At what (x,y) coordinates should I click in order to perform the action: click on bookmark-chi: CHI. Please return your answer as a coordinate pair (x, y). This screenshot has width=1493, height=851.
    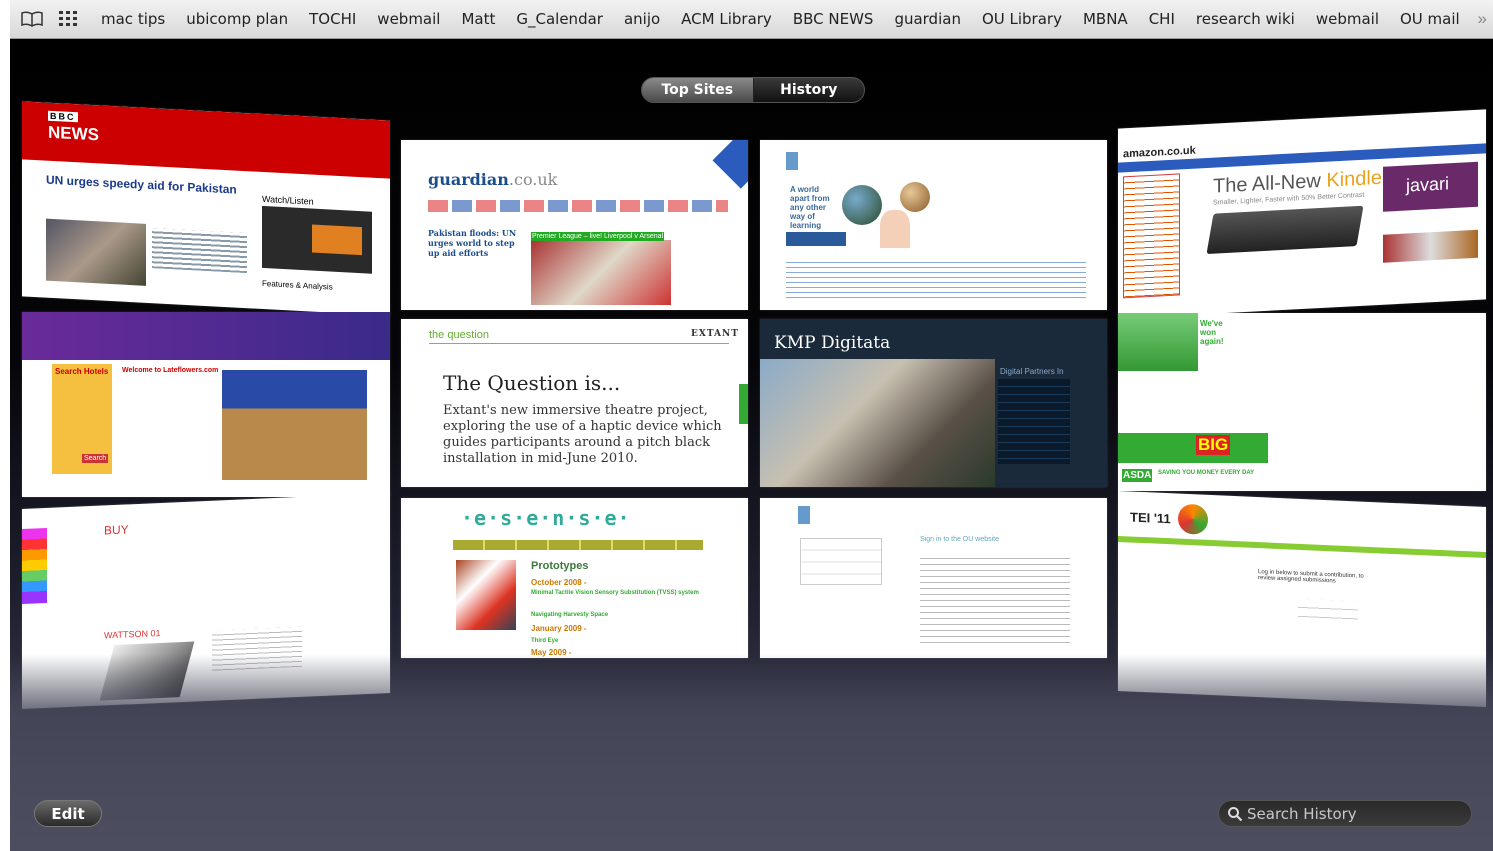
    Looking at the image, I should click on (1162, 19).